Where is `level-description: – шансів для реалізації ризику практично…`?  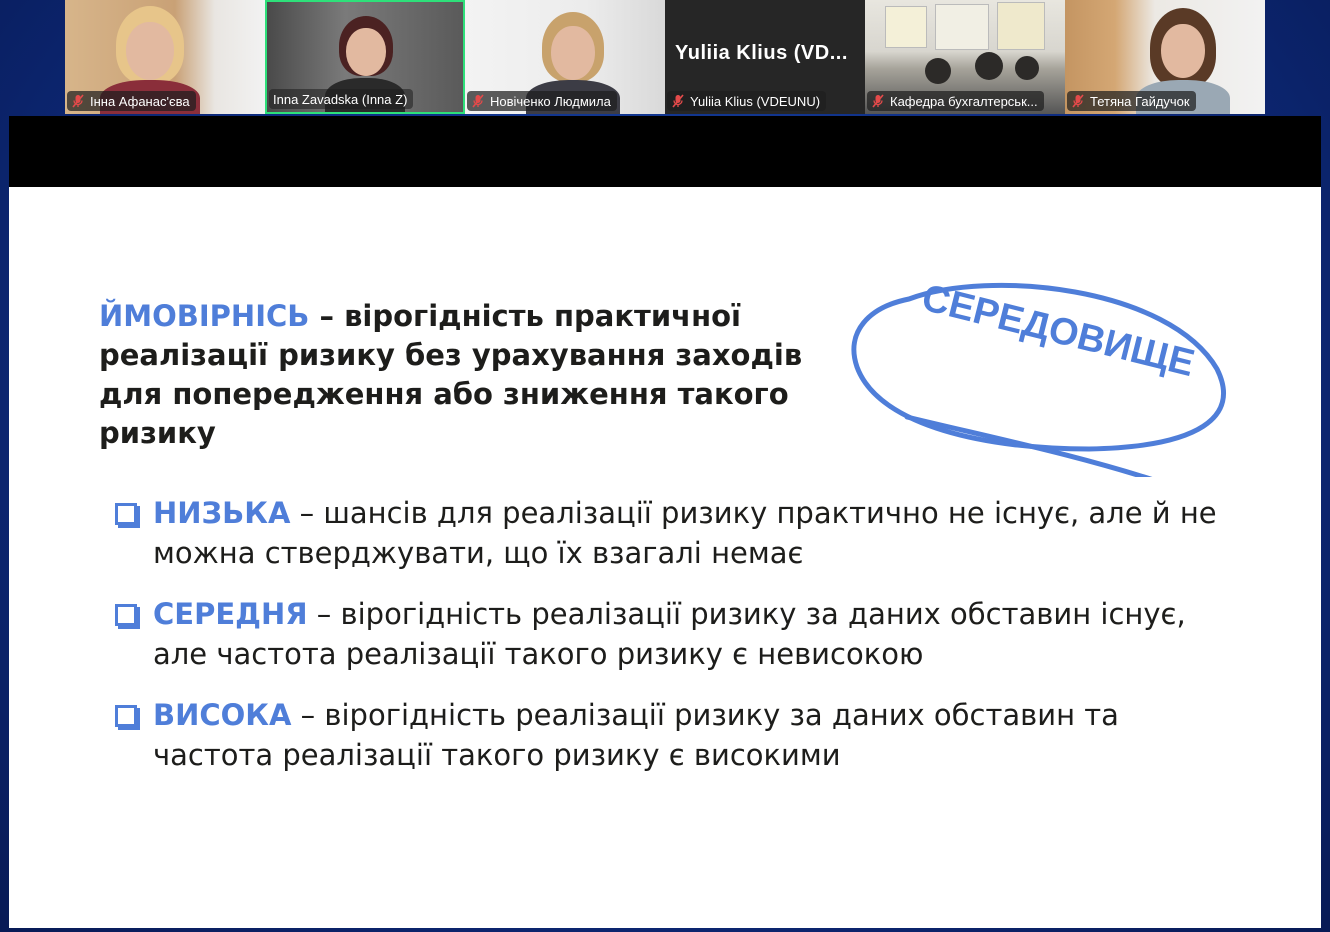
level-description: – шансів для реалізації ризику практично… is located at coordinates (685, 533).